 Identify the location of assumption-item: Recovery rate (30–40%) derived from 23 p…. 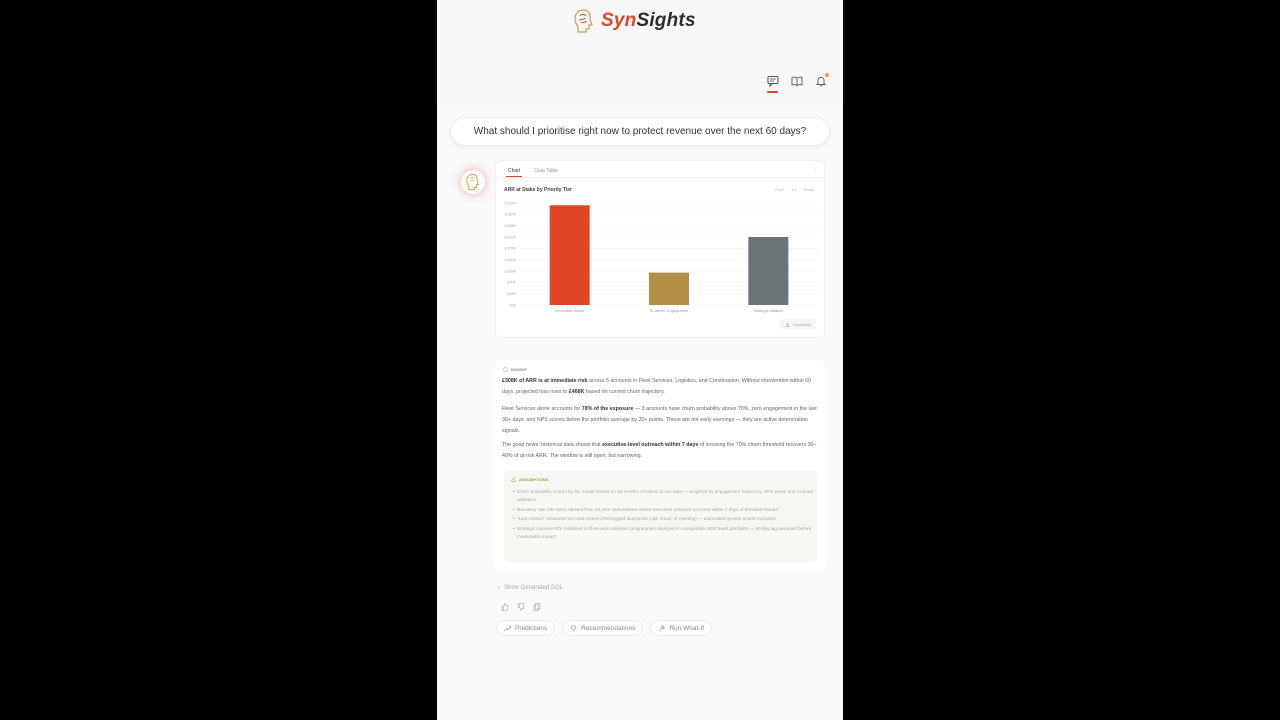
(663, 510).